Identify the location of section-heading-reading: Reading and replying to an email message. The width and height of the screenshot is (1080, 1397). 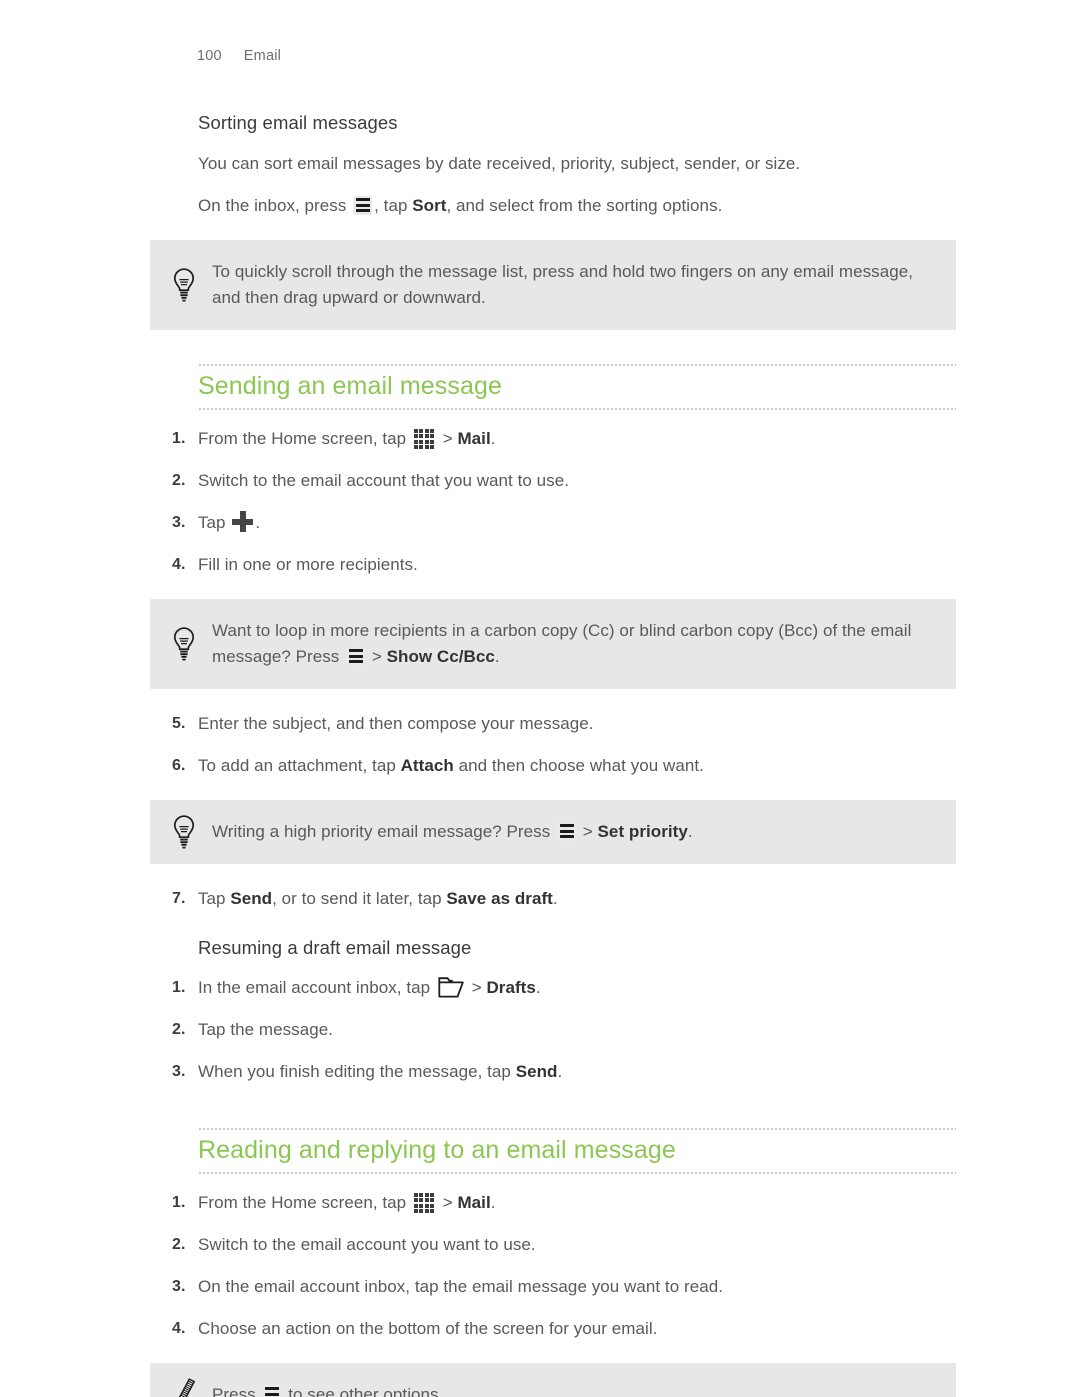
(577, 1151).